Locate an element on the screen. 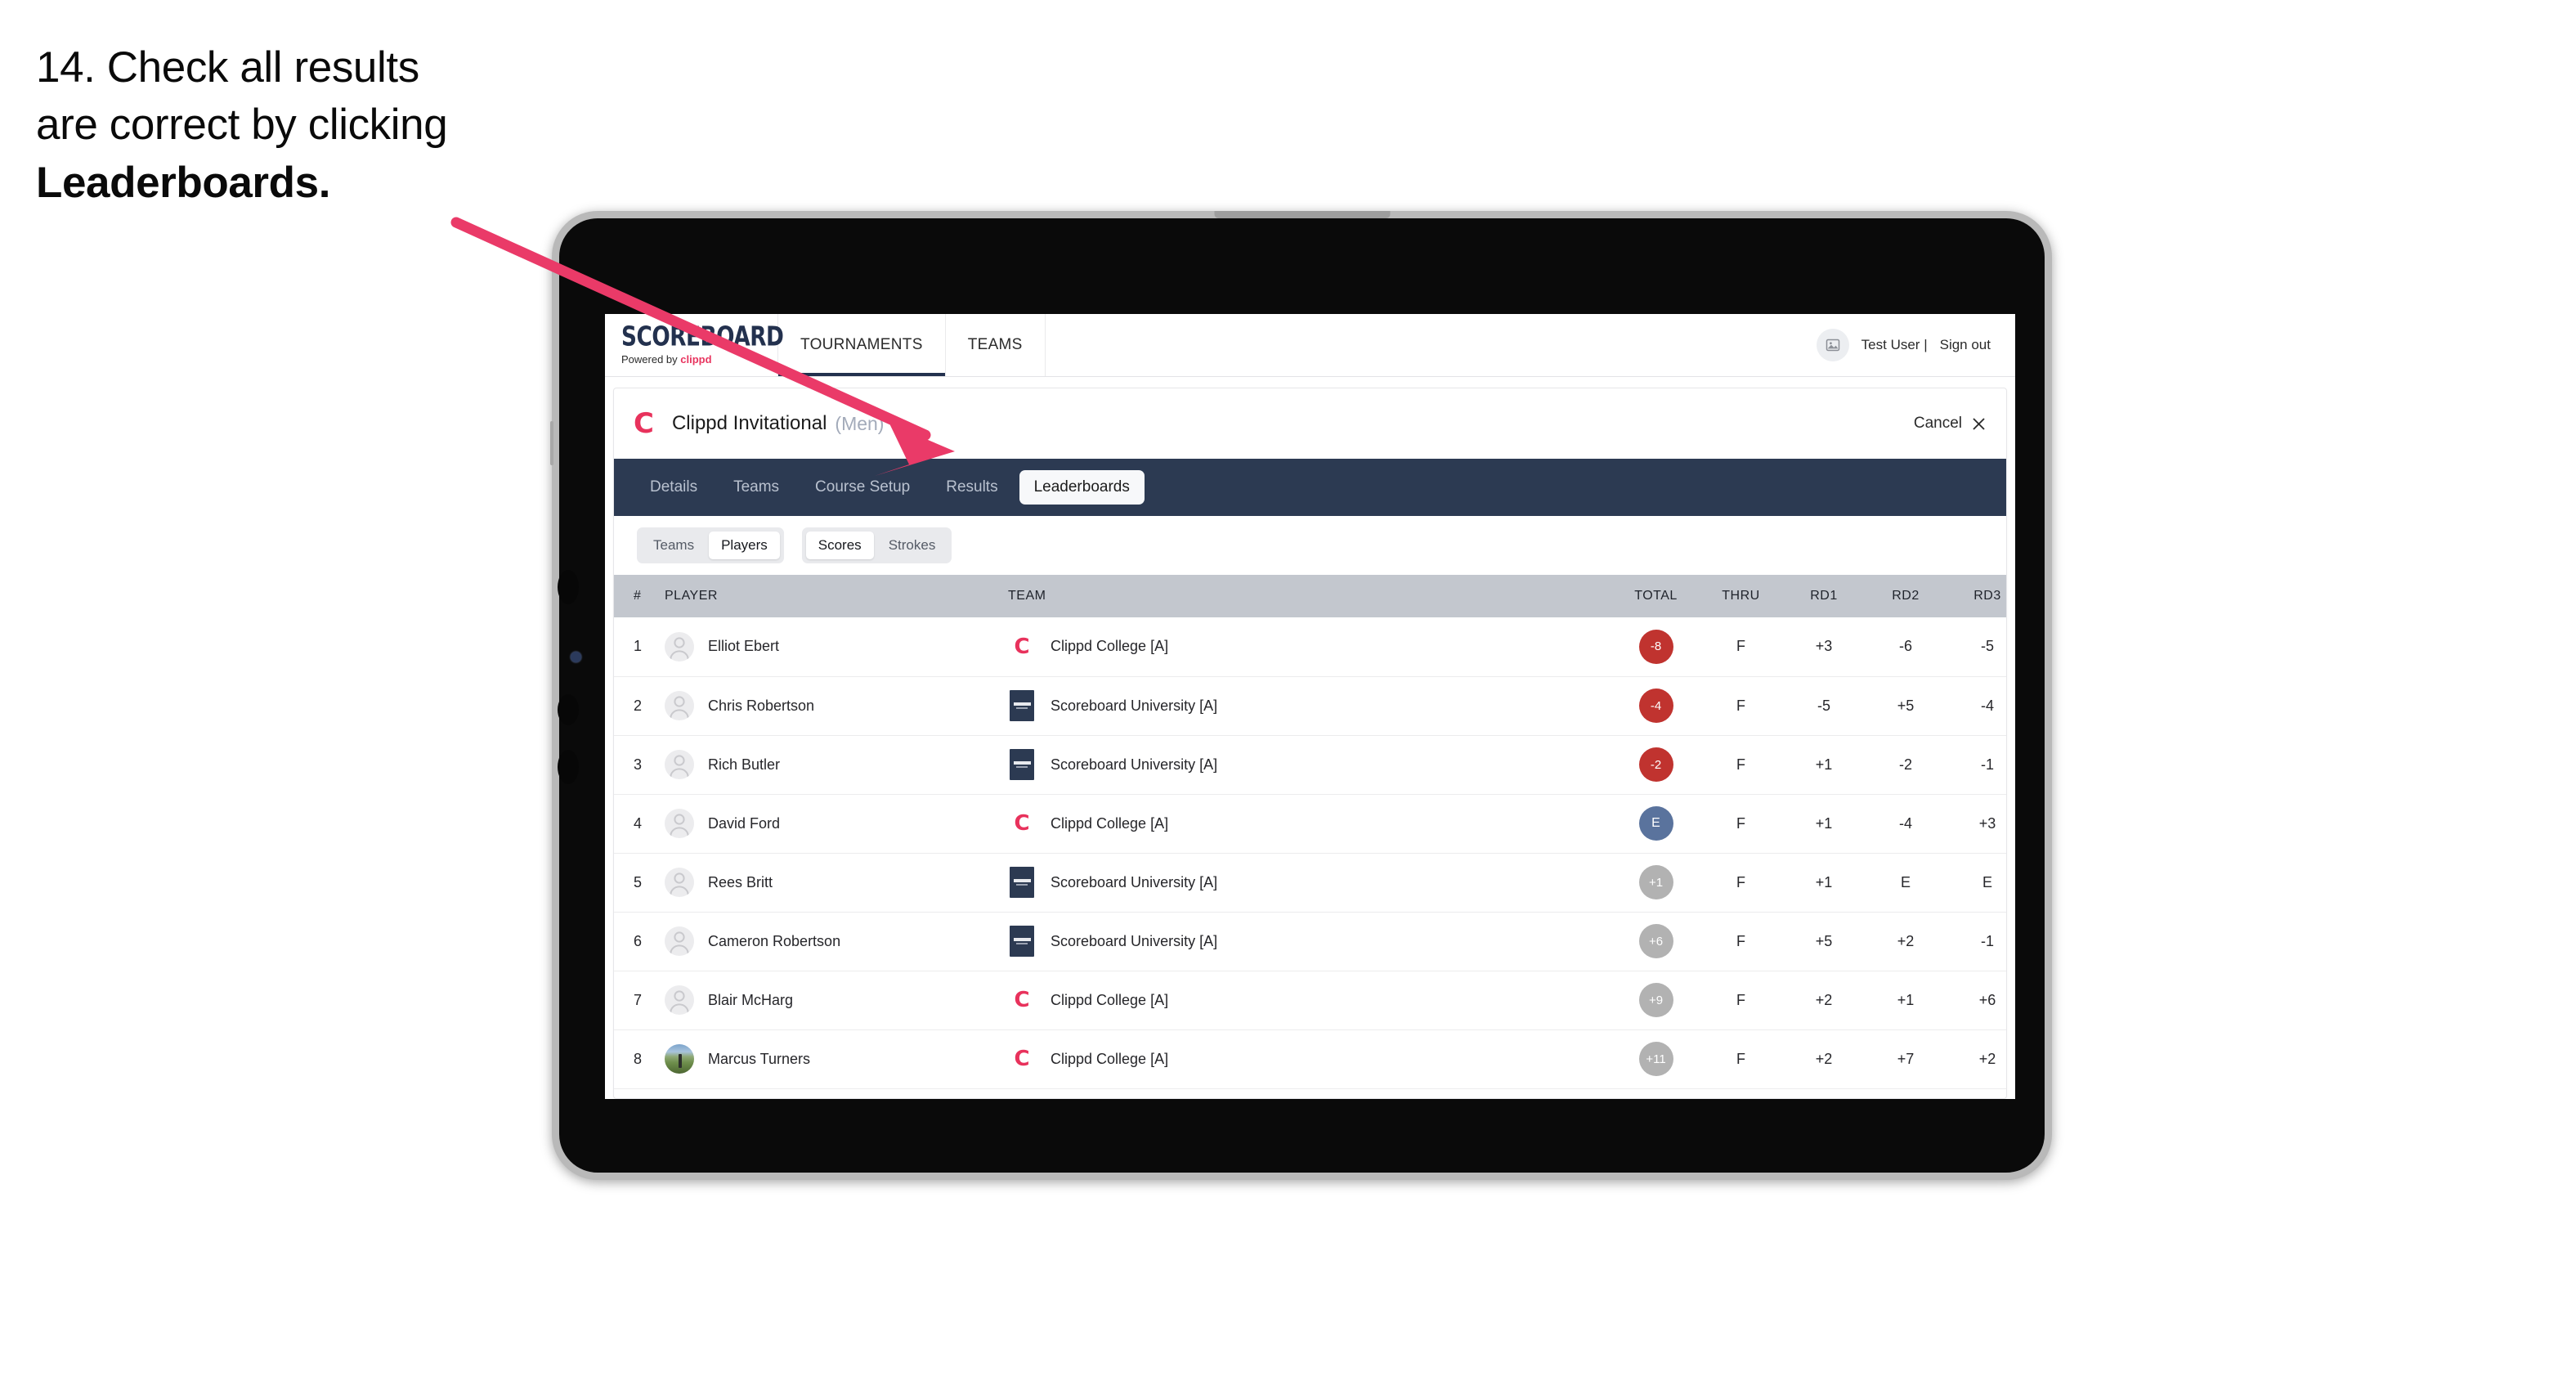  cell-rd1: +3 is located at coordinates (1824, 647).